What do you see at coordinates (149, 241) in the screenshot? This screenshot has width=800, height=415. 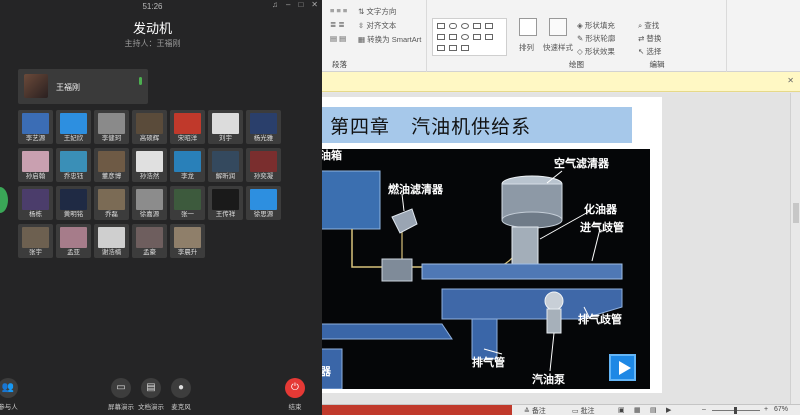 I see `participant-tile: 孟豪` at bounding box center [149, 241].